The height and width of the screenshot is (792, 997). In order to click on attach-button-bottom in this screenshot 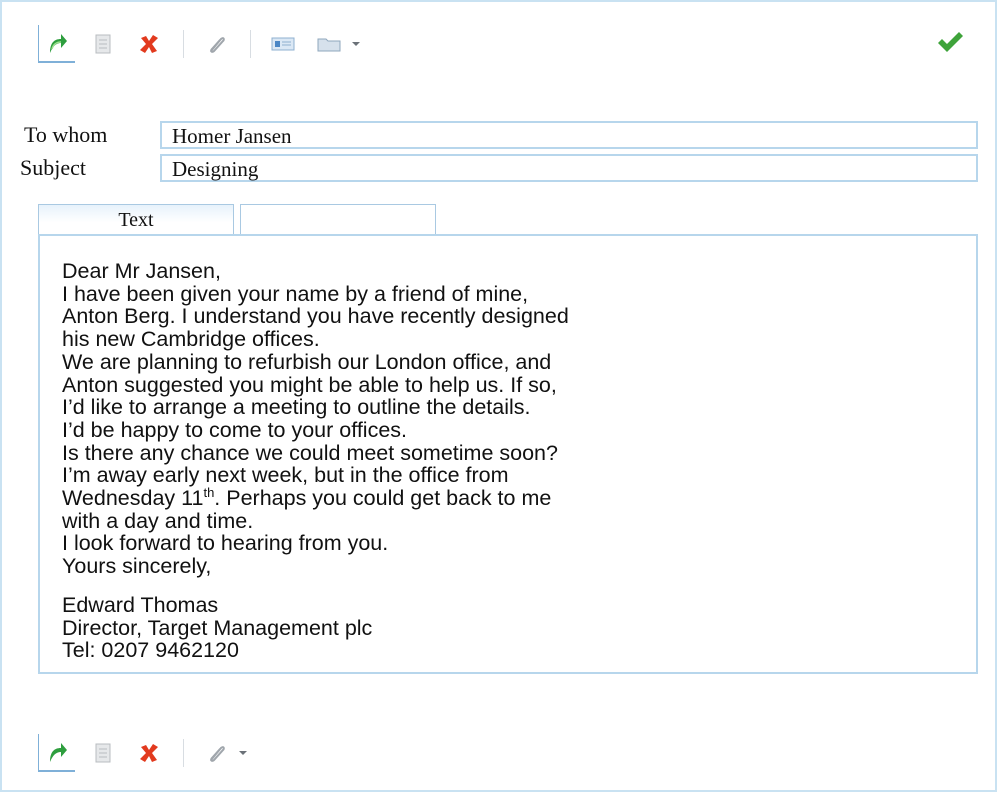, I will do `click(216, 753)`.